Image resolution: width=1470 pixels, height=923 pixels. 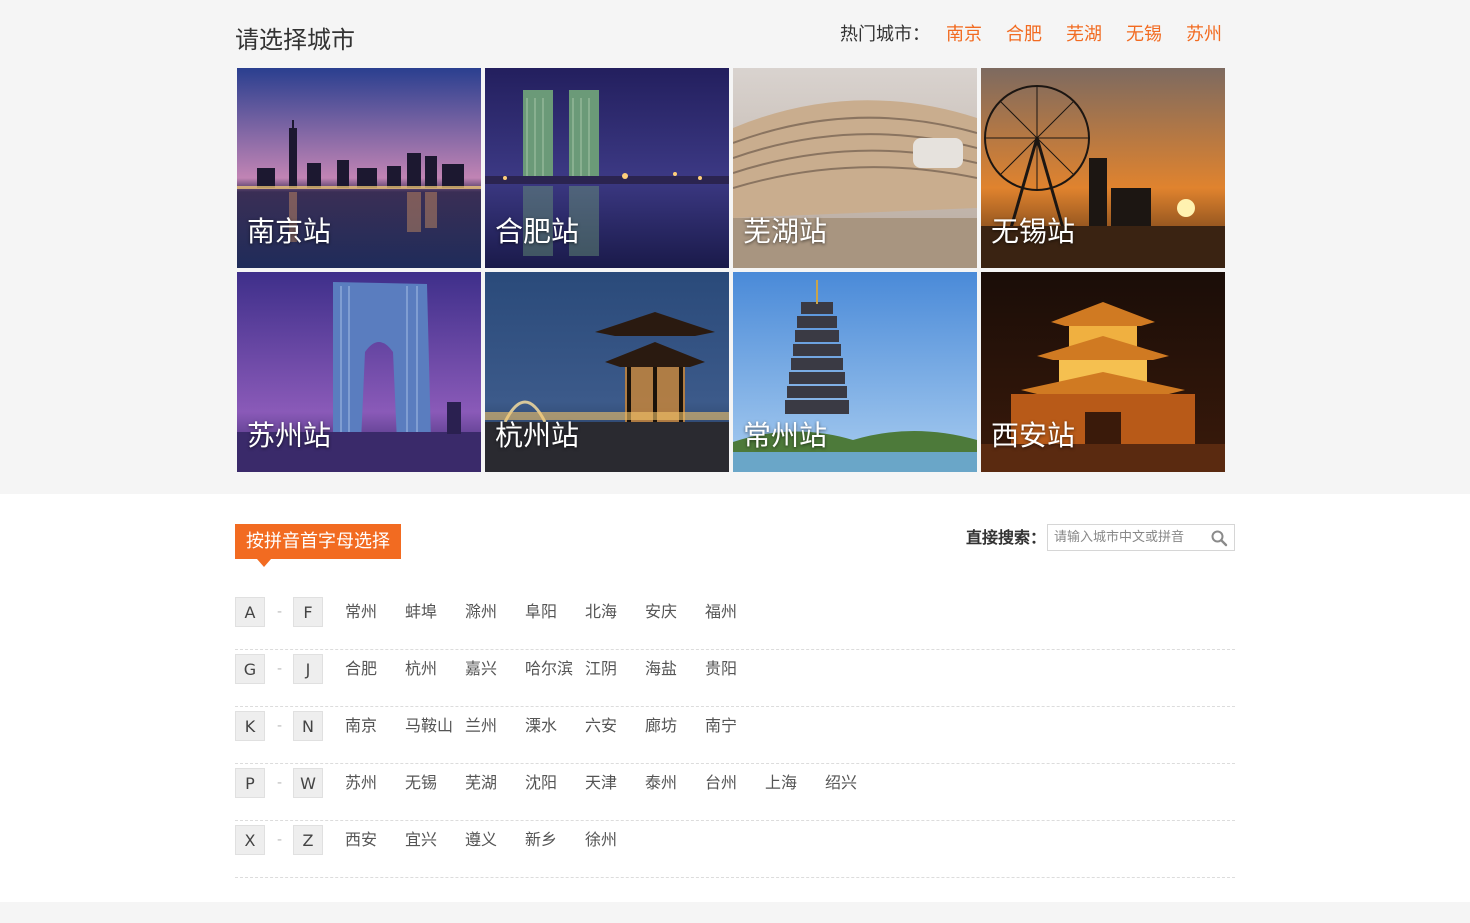 I want to click on city-link: 贵阳, so click(x=735, y=669).